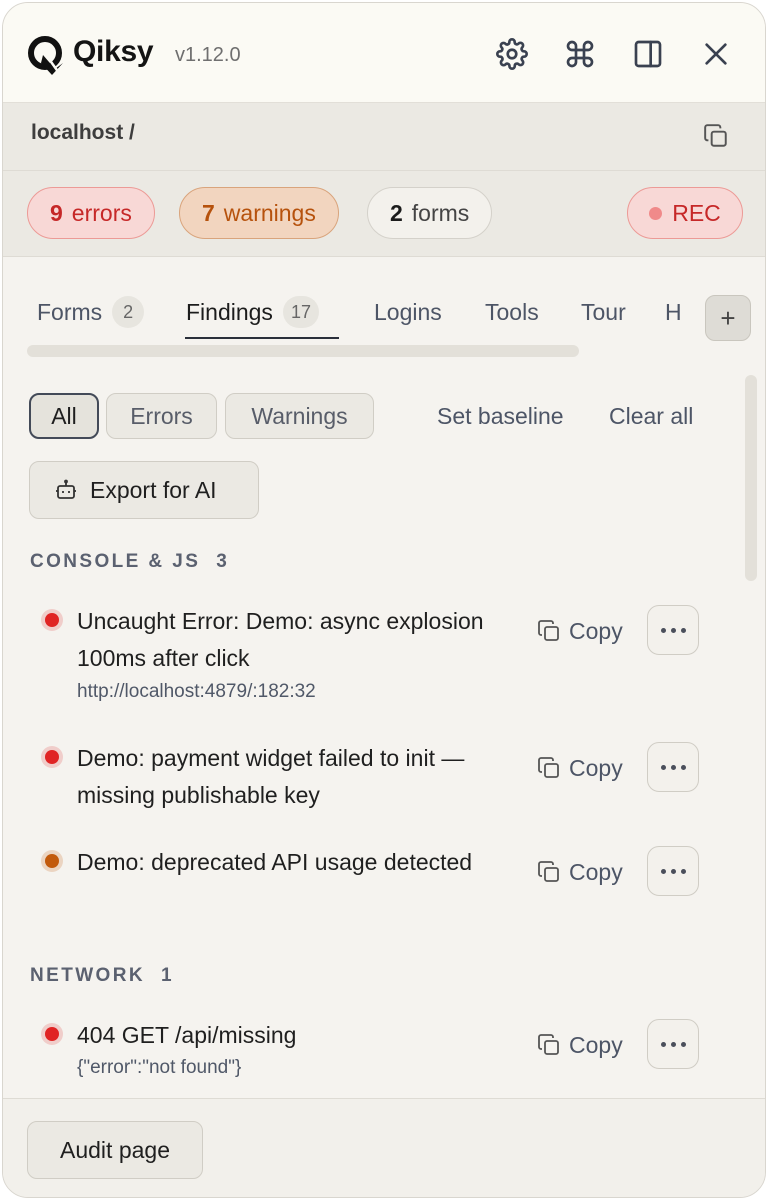 The width and height of the screenshot is (768, 1200). Describe the element at coordinates (303, 351) in the screenshot. I see `tab-scrollbar` at that location.